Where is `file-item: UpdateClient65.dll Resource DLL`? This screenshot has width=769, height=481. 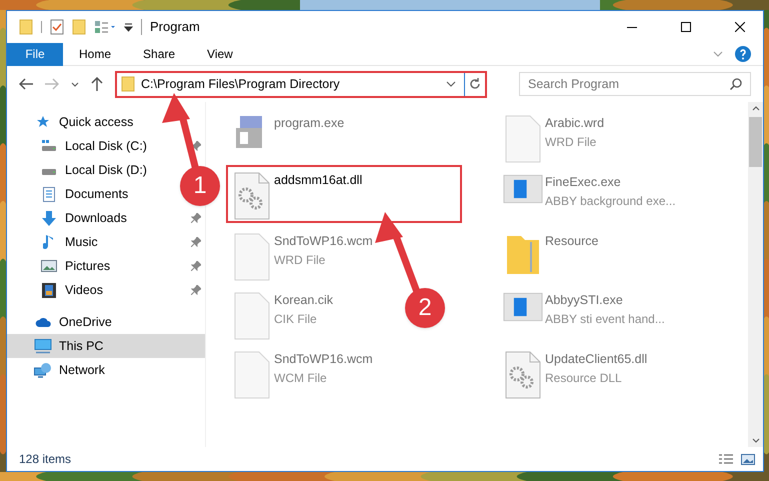
file-item: UpdateClient65.dll Resource DLL is located at coordinates (575, 375).